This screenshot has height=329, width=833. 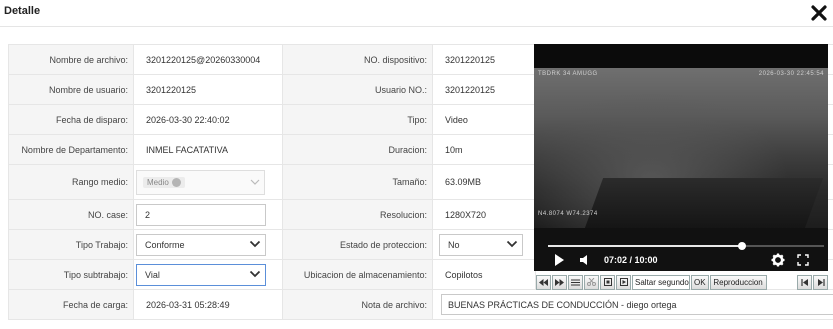 What do you see at coordinates (591, 282) in the screenshot?
I see `cut-icon` at bounding box center [591, 282].